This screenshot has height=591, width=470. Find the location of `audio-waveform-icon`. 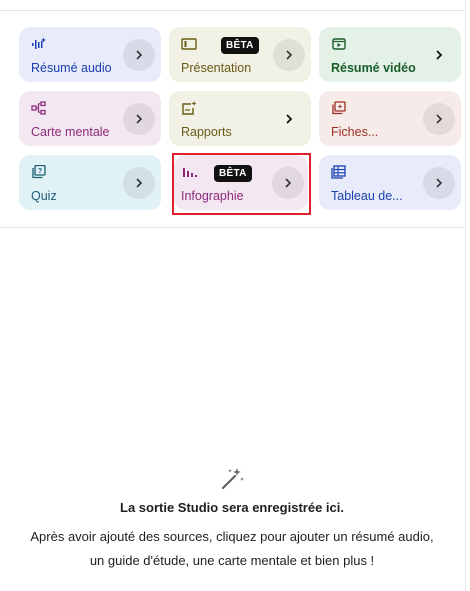

audio-waveform-icon is located at coordinates (39, 43).